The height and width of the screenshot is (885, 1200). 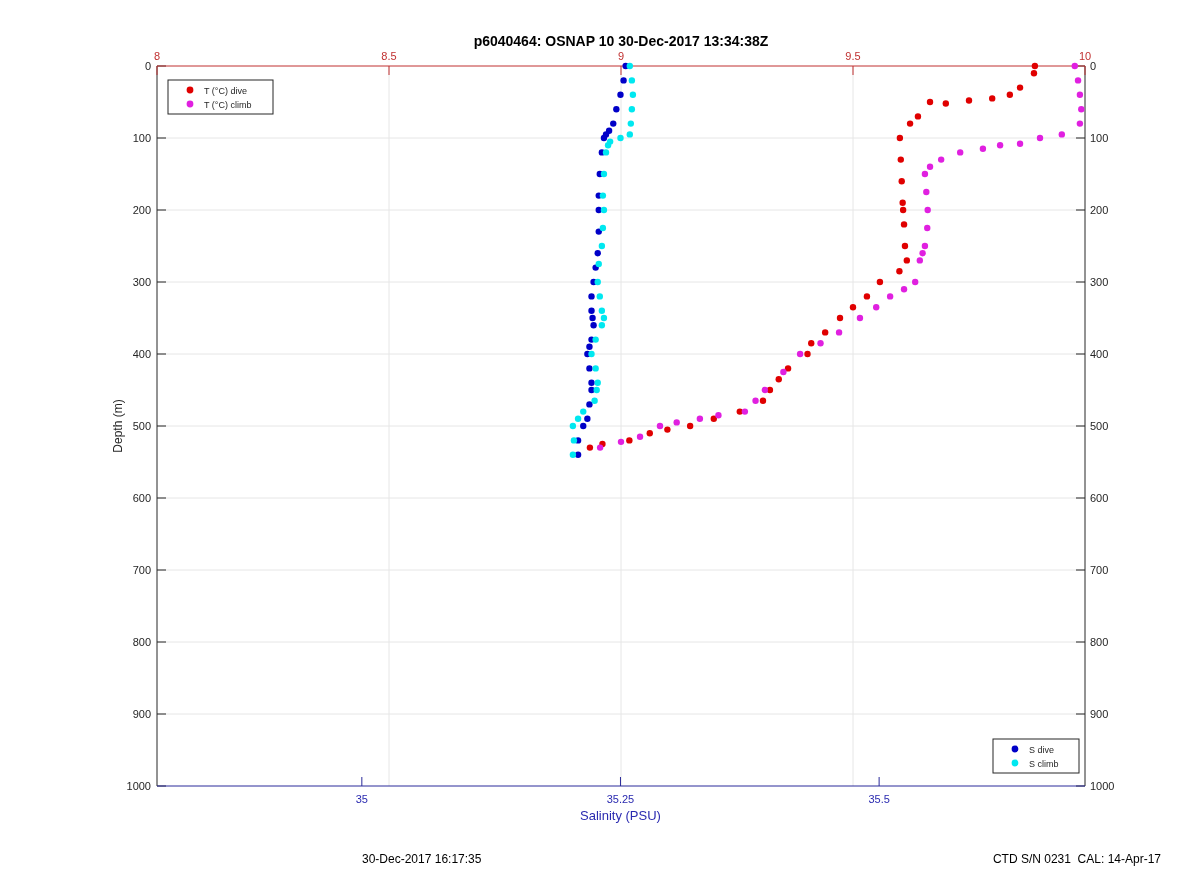 What do you see at coordinates (853, 56) in the screenshot?
I see `x-tick-label: 9.5` at bounding box center [853, 56].